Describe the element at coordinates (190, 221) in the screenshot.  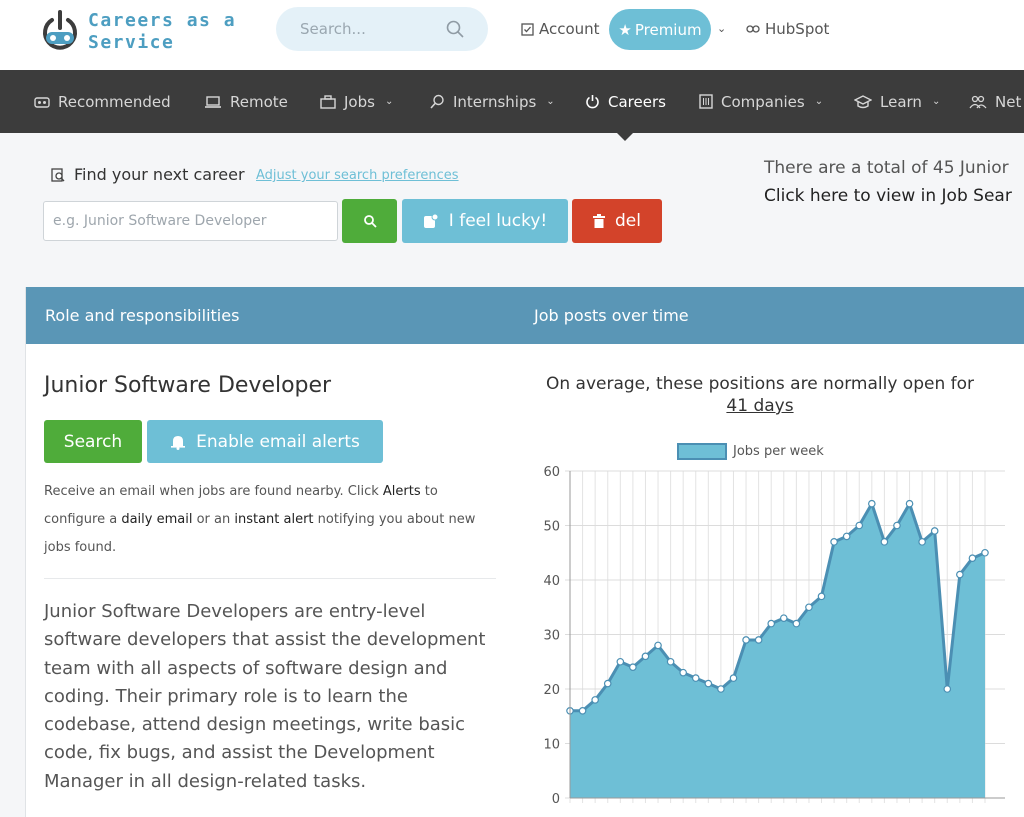
I see `career-search-input` at that location.